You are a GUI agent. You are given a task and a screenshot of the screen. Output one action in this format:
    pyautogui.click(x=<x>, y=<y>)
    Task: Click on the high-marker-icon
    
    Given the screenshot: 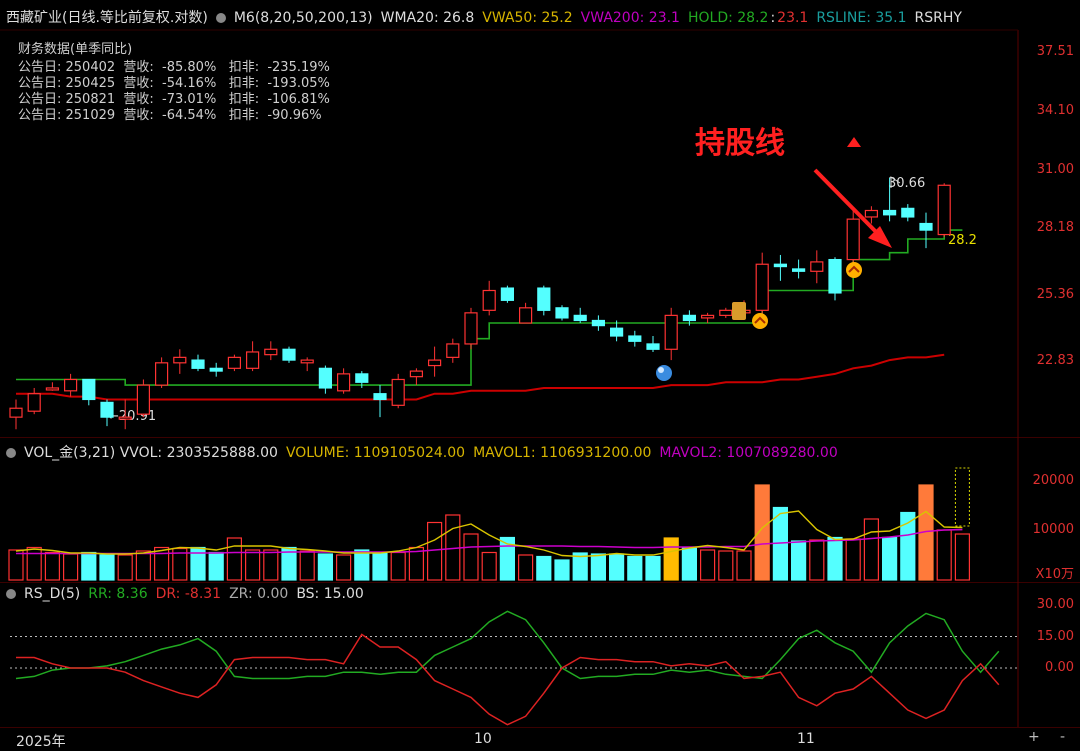 What is the action you would take?
    pyautogui.click(x=895, y=182)
    